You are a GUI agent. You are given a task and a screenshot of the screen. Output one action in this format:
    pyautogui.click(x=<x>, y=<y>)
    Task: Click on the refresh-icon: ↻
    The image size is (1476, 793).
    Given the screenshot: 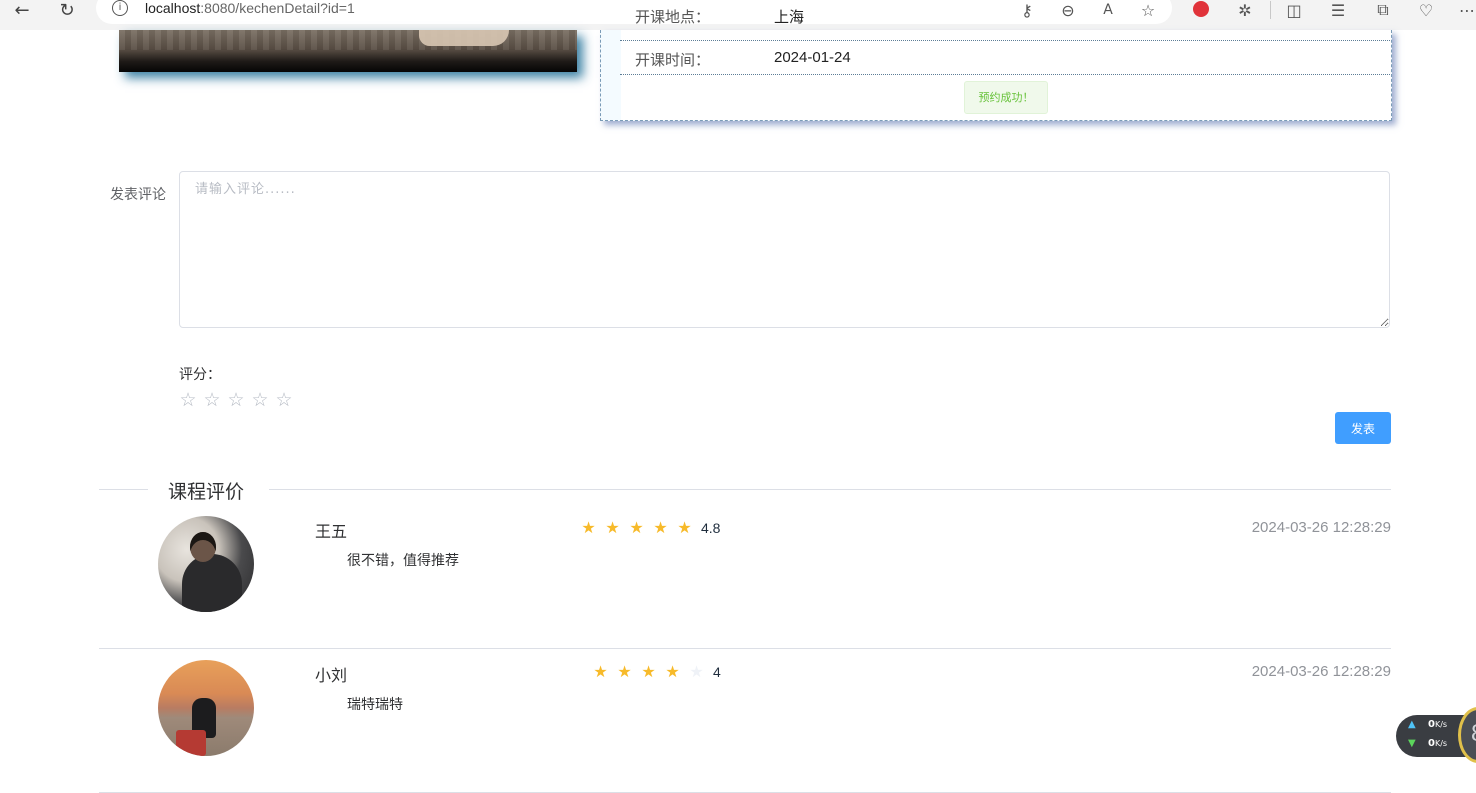 What is the action you would take?
    pyautogui.click(x=67, y=10)
    